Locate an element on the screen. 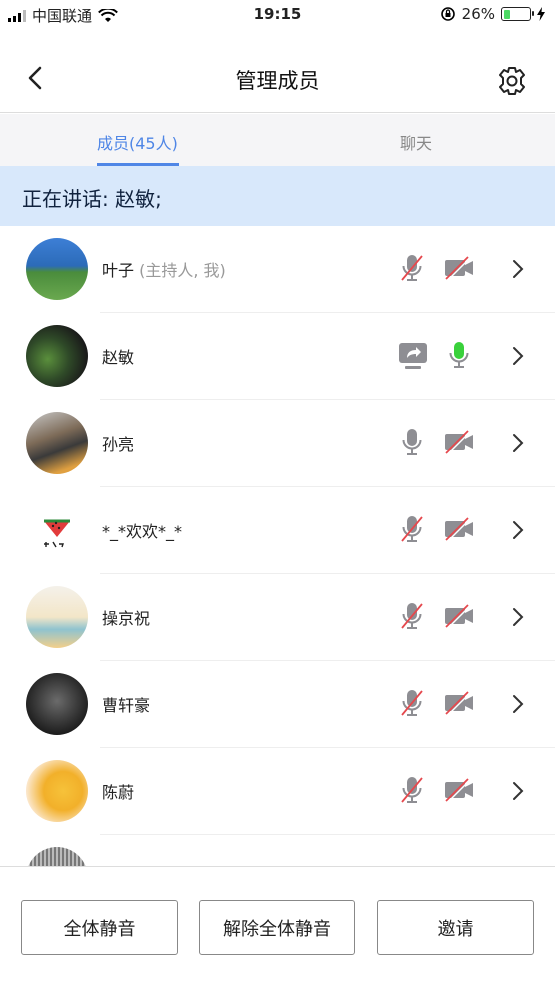 The image size is (555, 987). tab-chat: 聊天 is located at coordinates (416, 142).